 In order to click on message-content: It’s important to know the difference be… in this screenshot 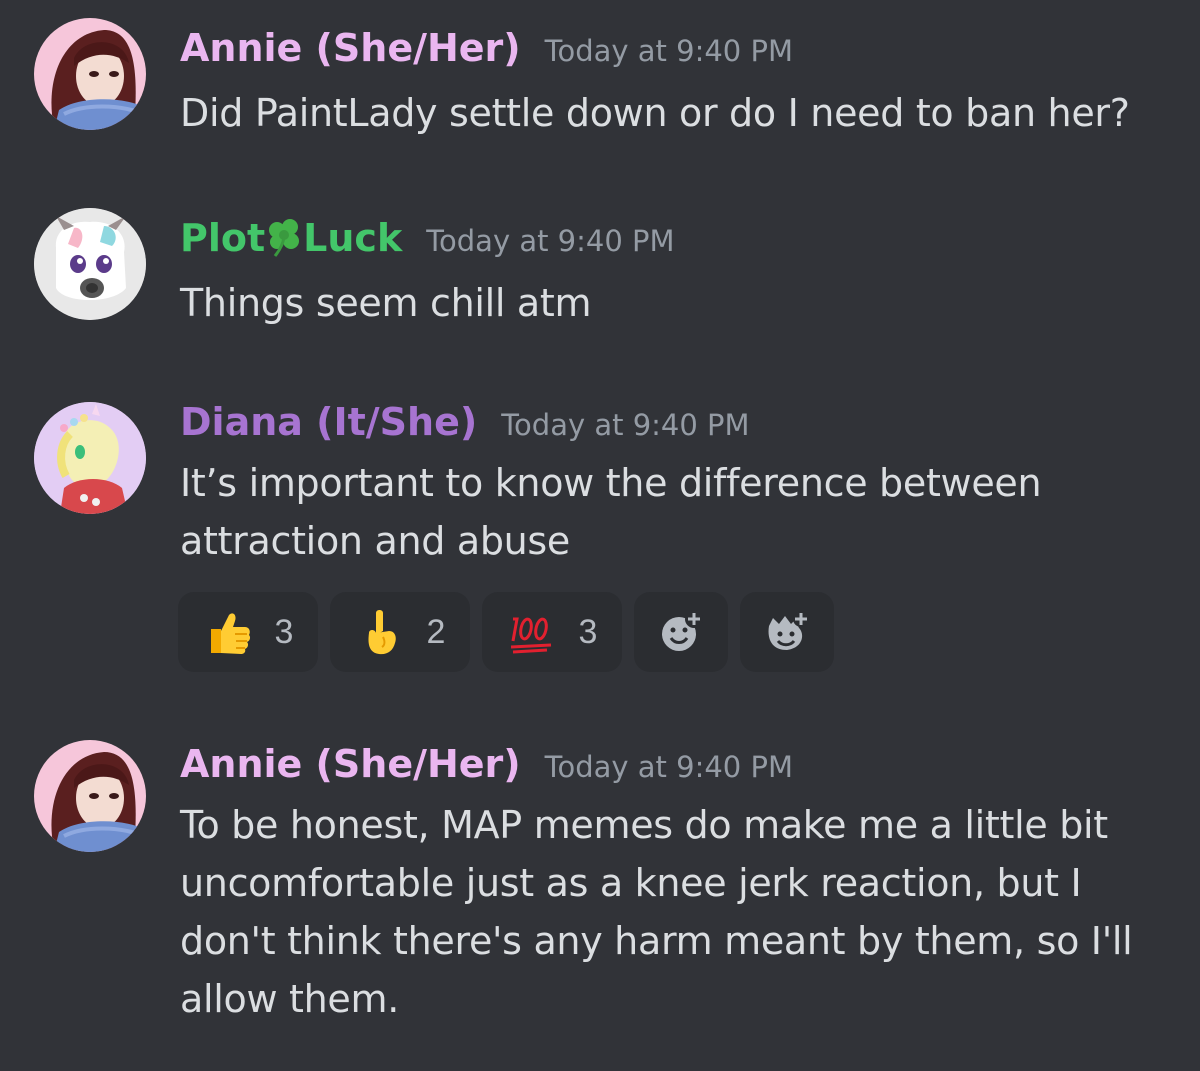, I will do `click(675, 512)`.